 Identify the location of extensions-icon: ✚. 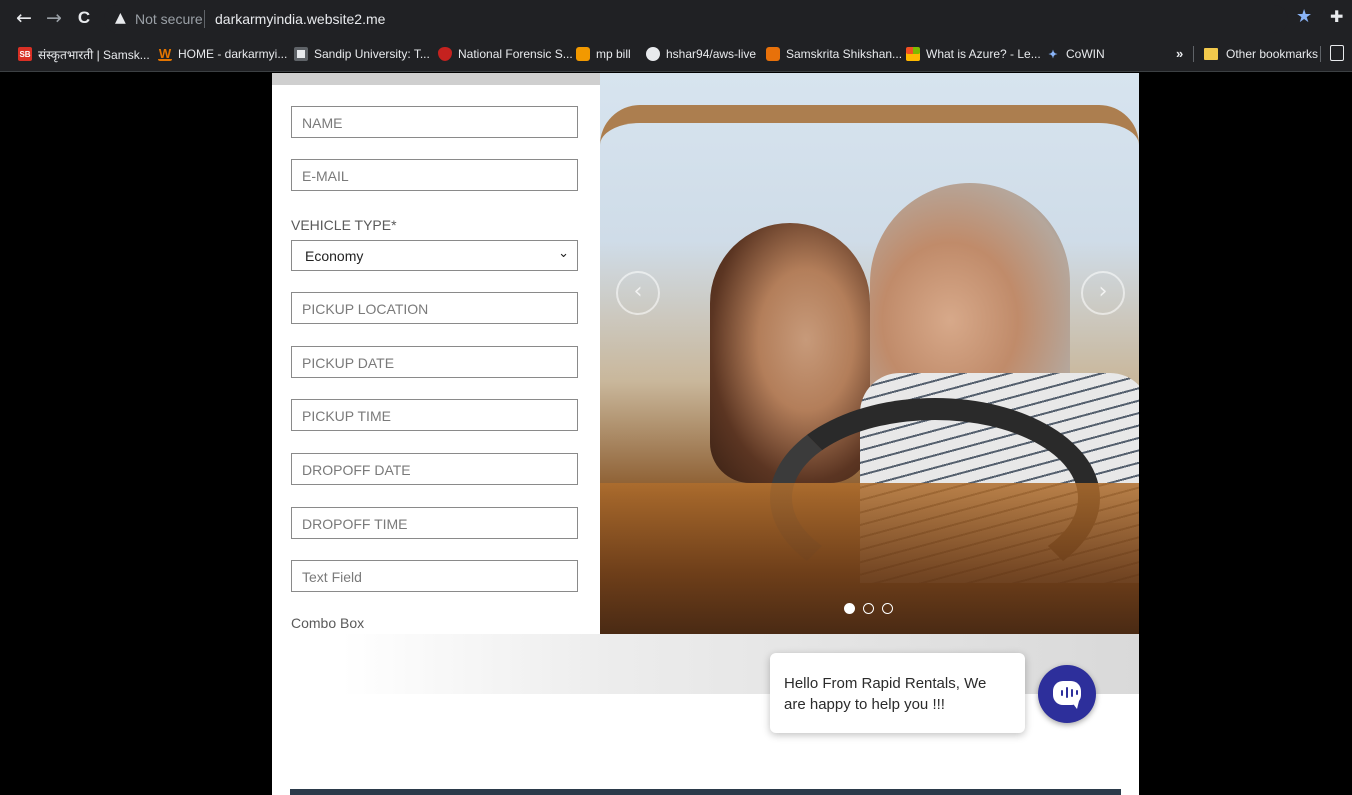
(1340, 17).